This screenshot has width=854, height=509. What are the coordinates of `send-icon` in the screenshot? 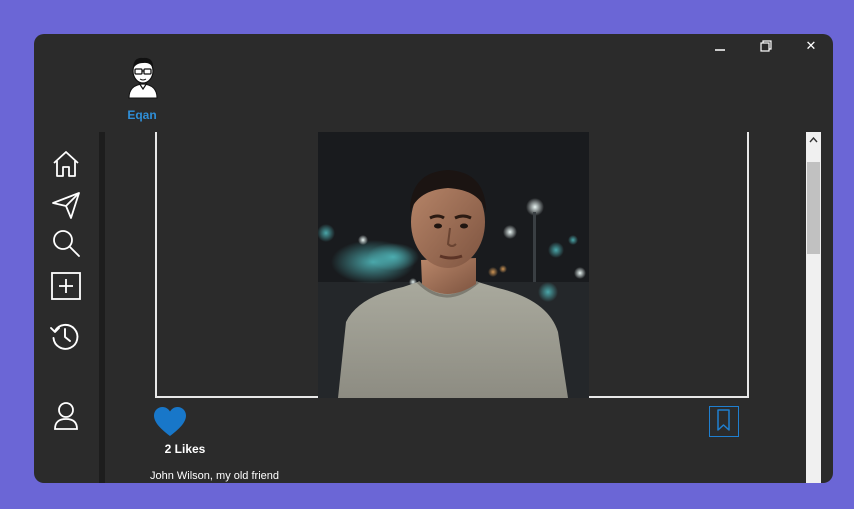 It's located at (66, 205).